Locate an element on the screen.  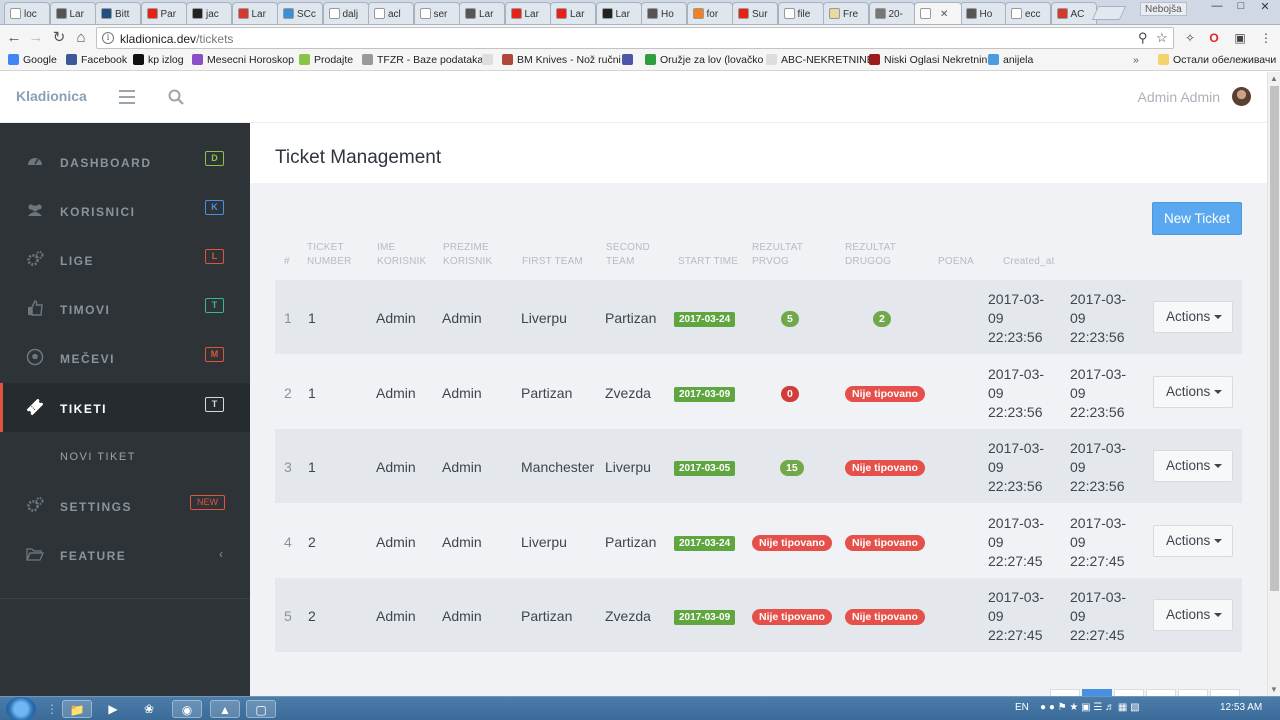
tray-icons: ● ● ⚑ ★ ▣ ☰ ♬ ▦ ▧ is located at coordinates (1090, 707).